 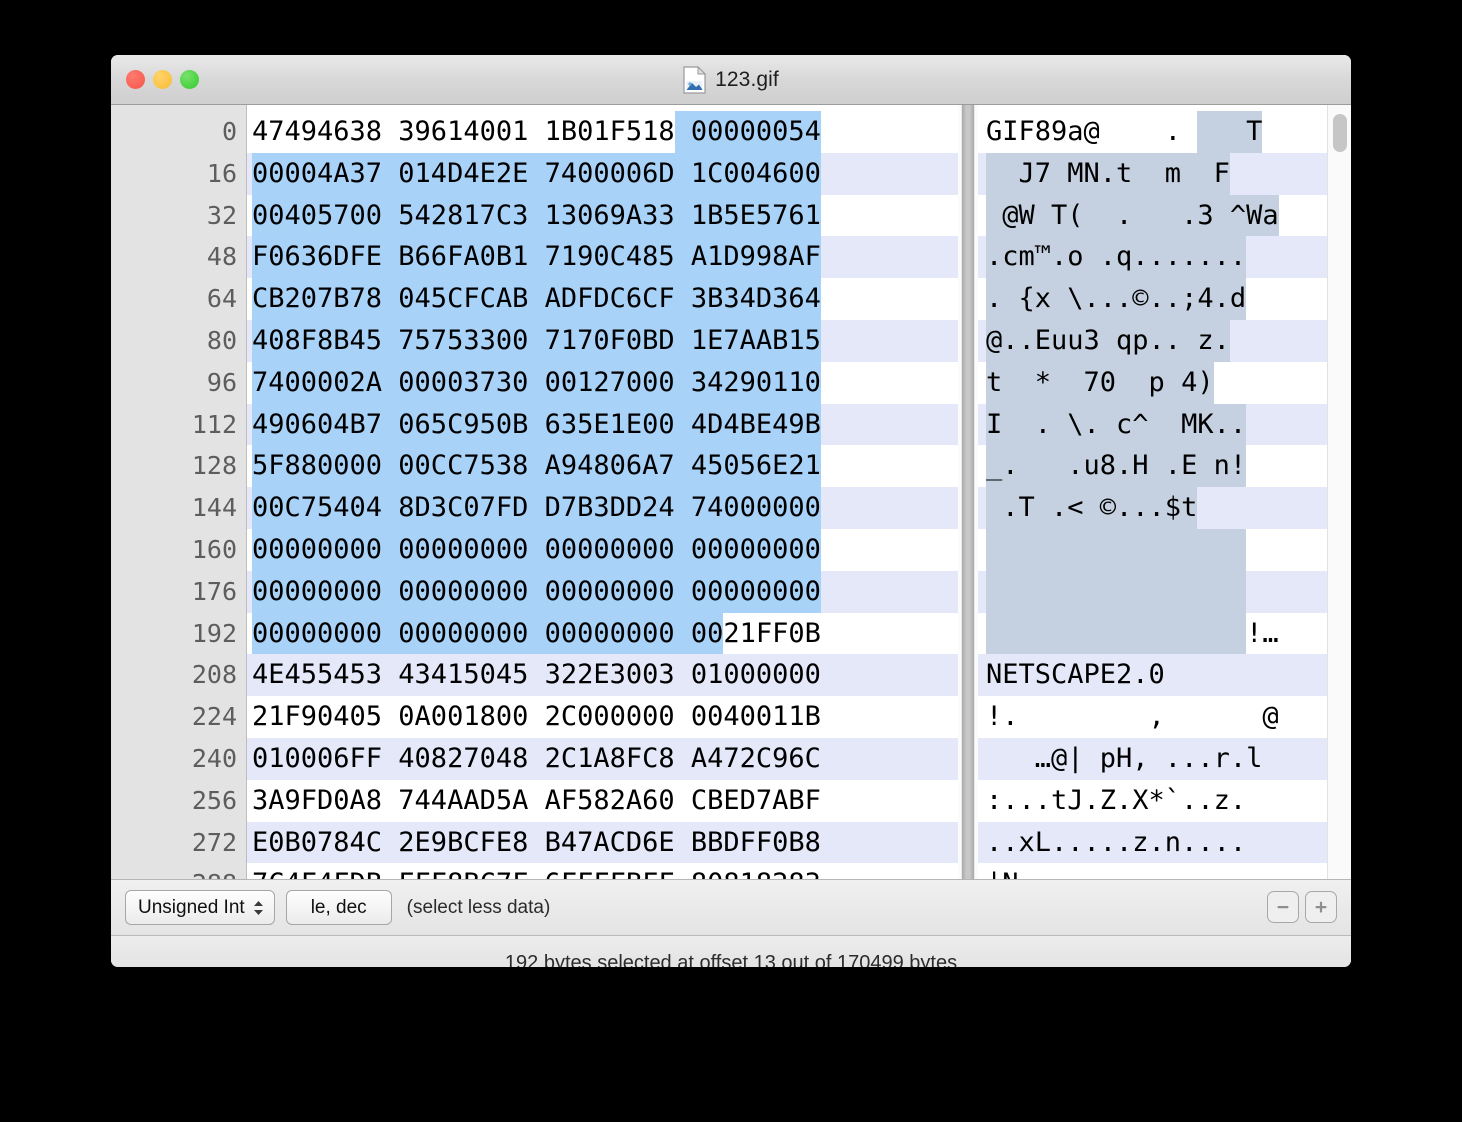 I want to click on hex-row: 00405700 542817C3 13069A33 1B5E5761, so click(x=602, y=215).